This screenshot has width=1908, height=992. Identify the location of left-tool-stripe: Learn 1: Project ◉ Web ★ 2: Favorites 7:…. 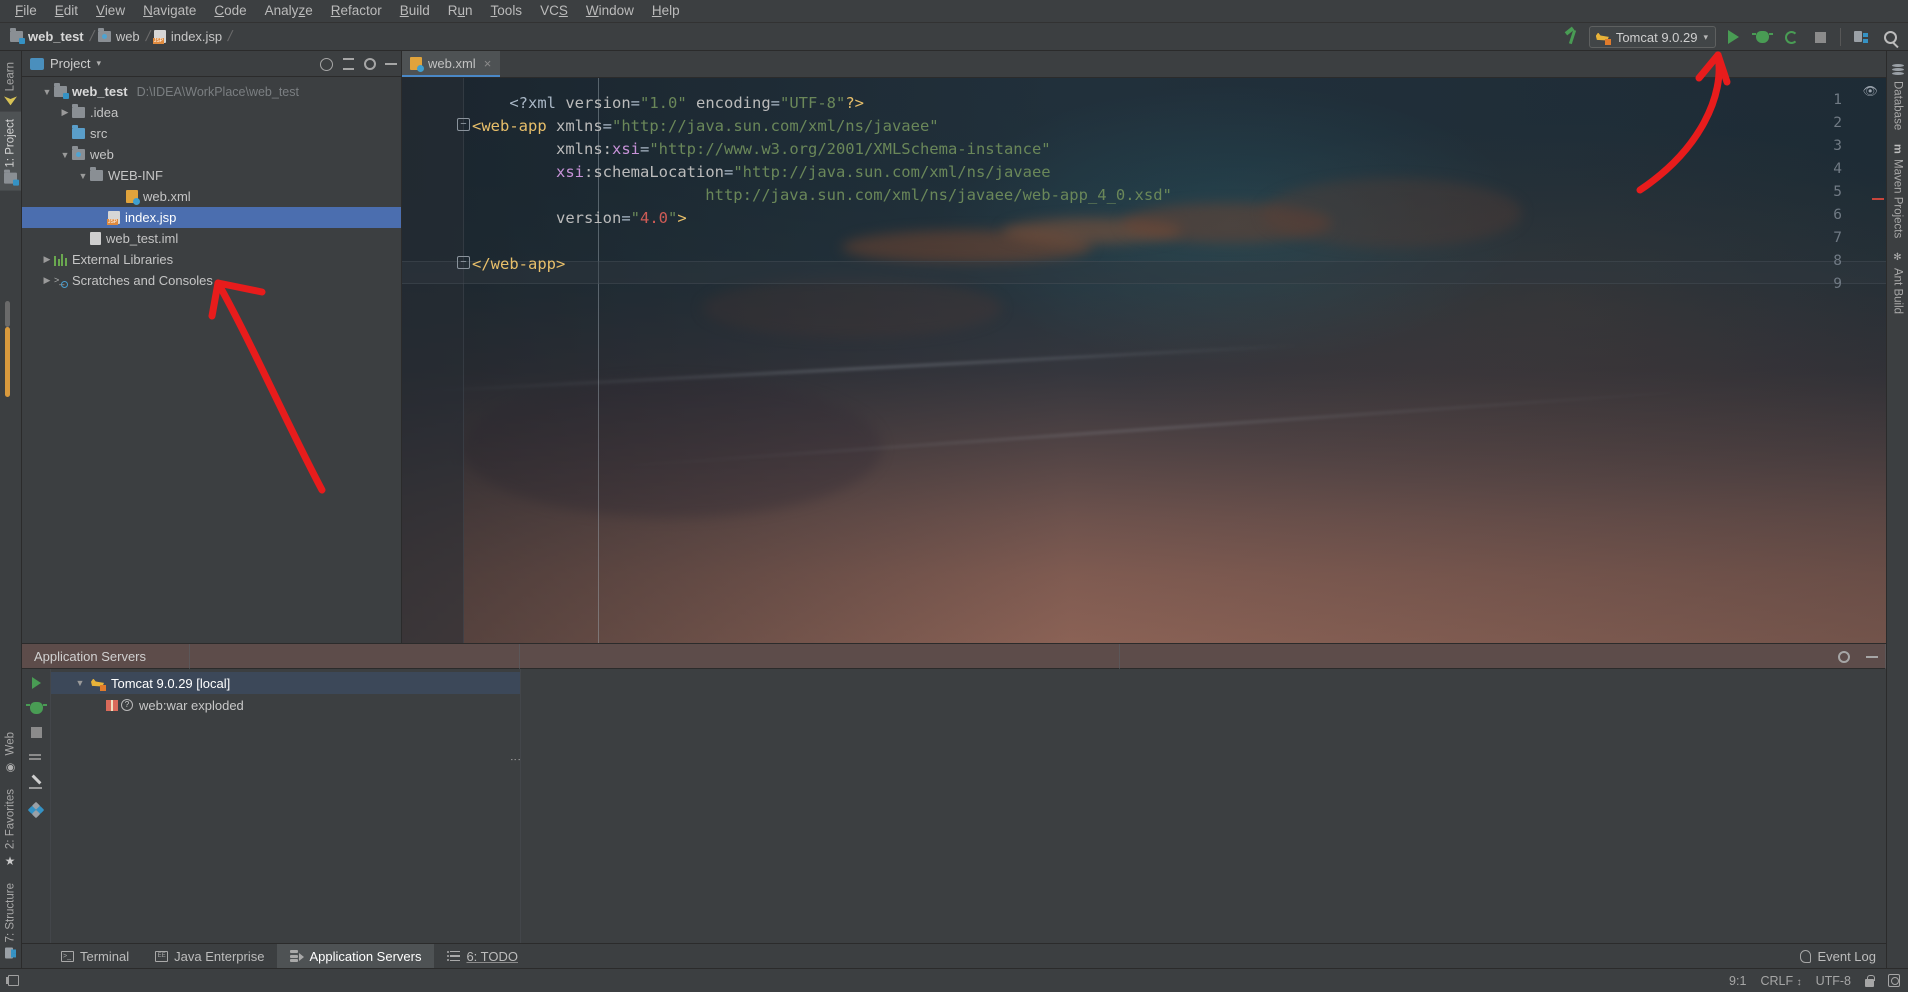
(11, 509).